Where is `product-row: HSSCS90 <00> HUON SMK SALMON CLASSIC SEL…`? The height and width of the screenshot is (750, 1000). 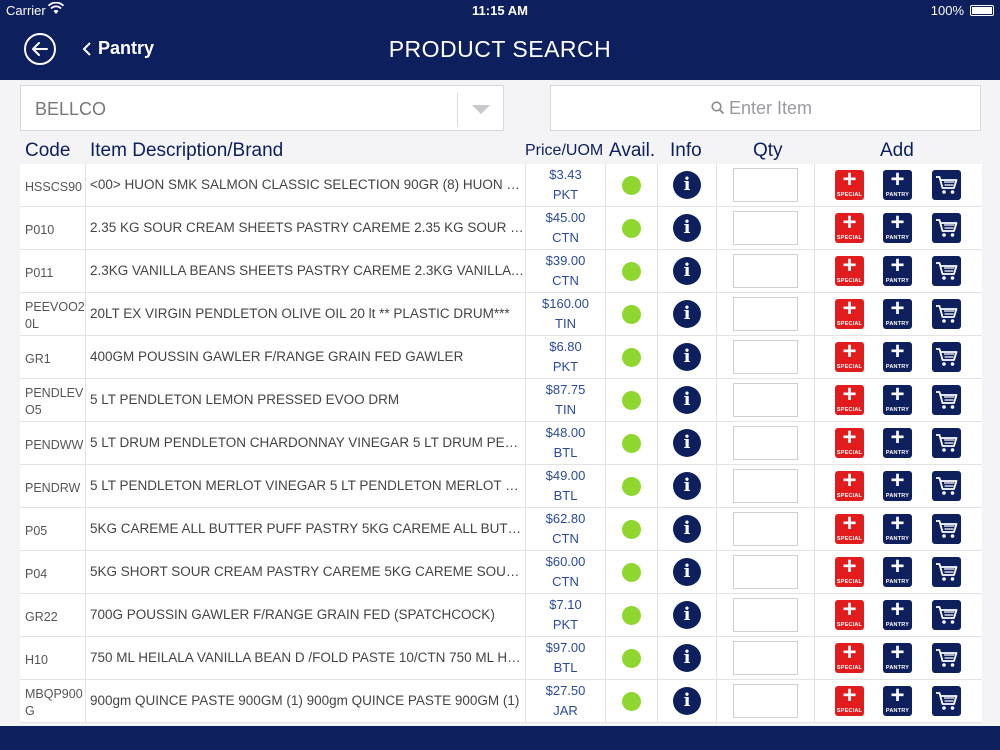
product-row: HSSCS90 <00> HUON SMK SALMON CLASSIC SEL… is located at coordinates (501, 185).